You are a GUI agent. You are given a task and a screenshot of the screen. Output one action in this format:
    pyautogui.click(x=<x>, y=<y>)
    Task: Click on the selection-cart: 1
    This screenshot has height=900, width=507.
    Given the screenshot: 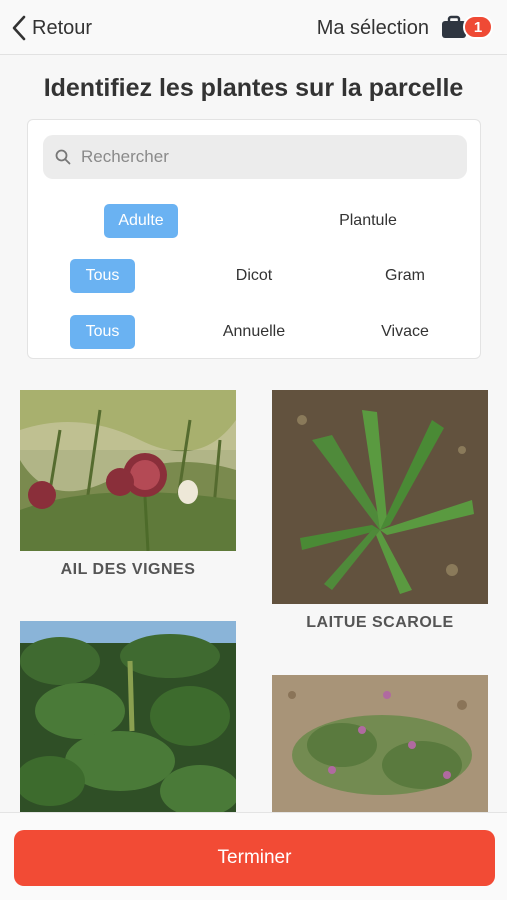 What is the action you would take?
    pyautogui.click(x=468, y=28)
    